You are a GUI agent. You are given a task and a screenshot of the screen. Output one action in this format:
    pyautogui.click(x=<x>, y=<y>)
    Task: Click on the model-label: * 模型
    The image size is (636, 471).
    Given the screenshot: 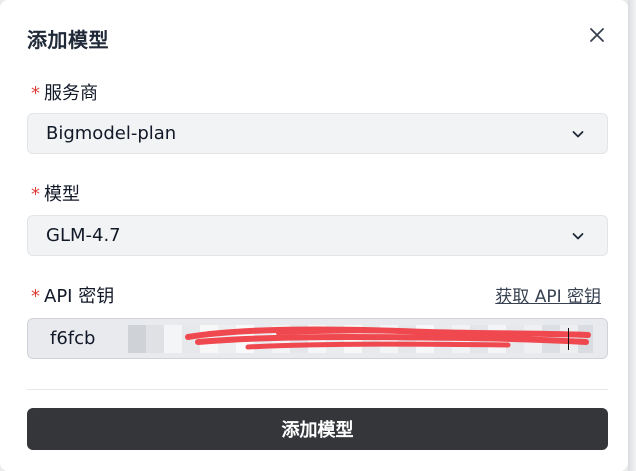 What is the action you would take?
    pyautogui.click(x=55, y=193)
    